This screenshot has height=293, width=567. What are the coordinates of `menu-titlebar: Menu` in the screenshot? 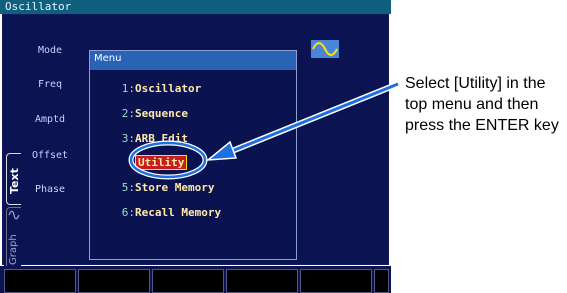 It's located at (193, 60).